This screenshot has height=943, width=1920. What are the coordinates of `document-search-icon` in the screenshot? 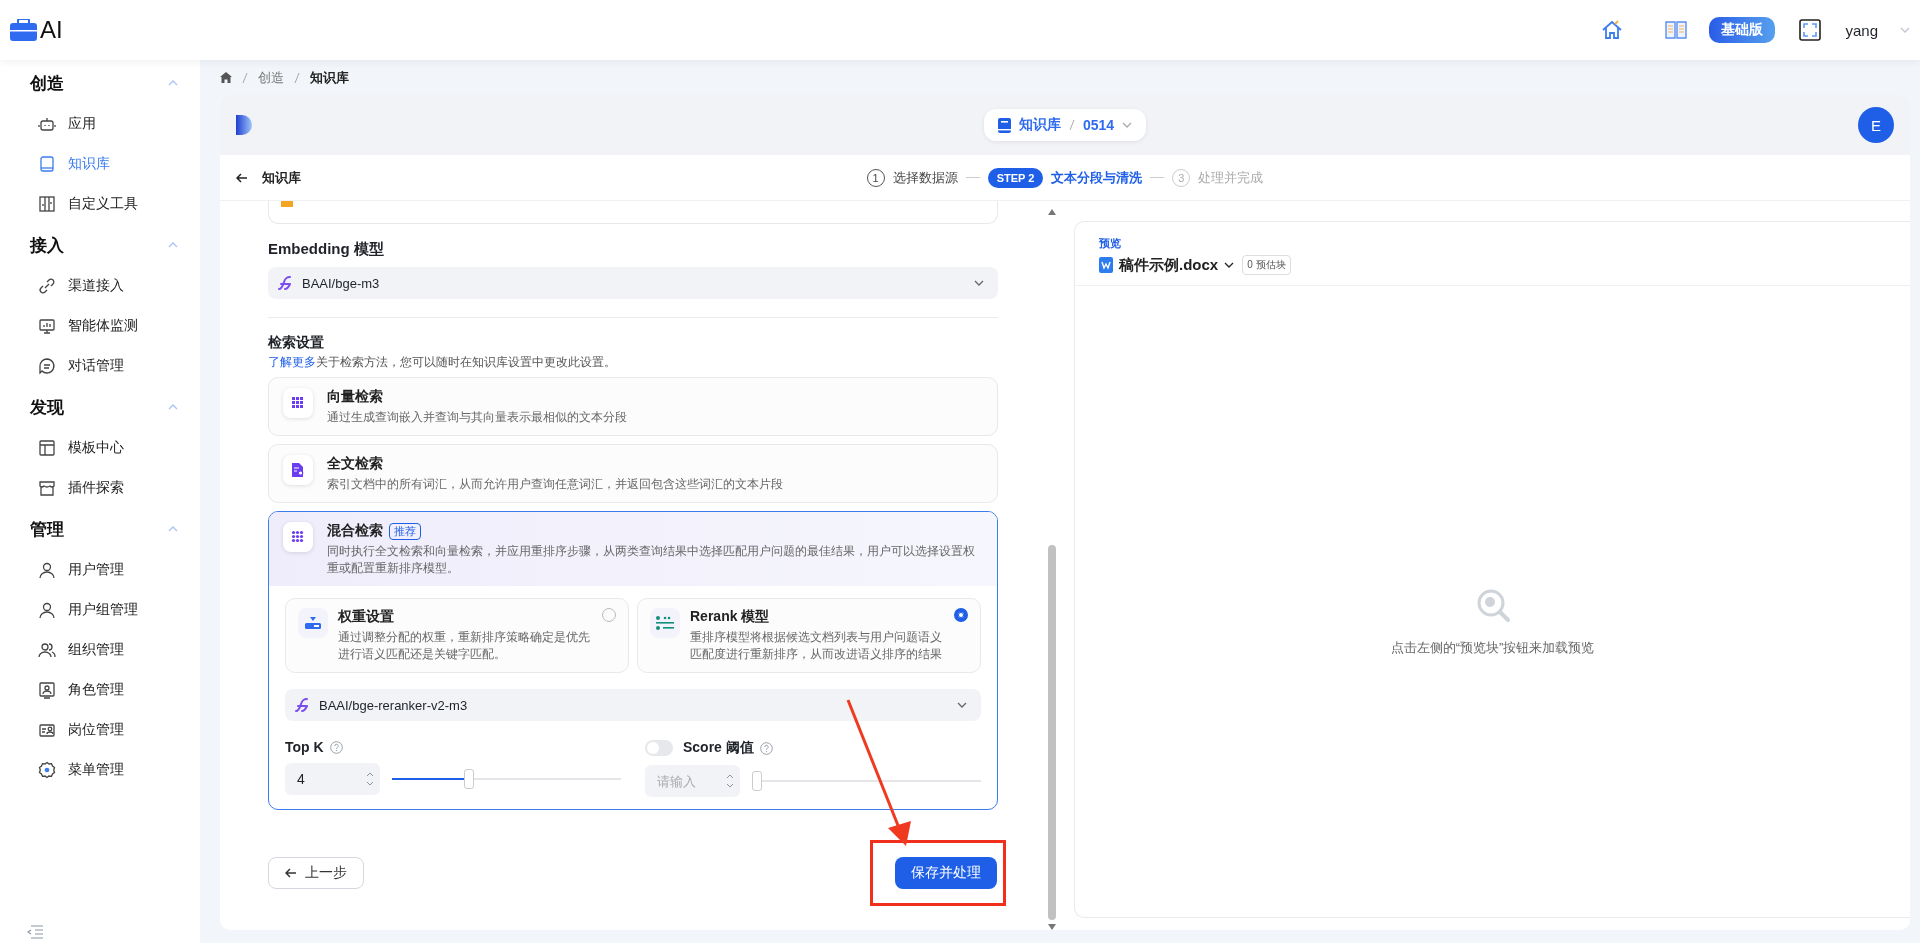 It's located at (298, 470).